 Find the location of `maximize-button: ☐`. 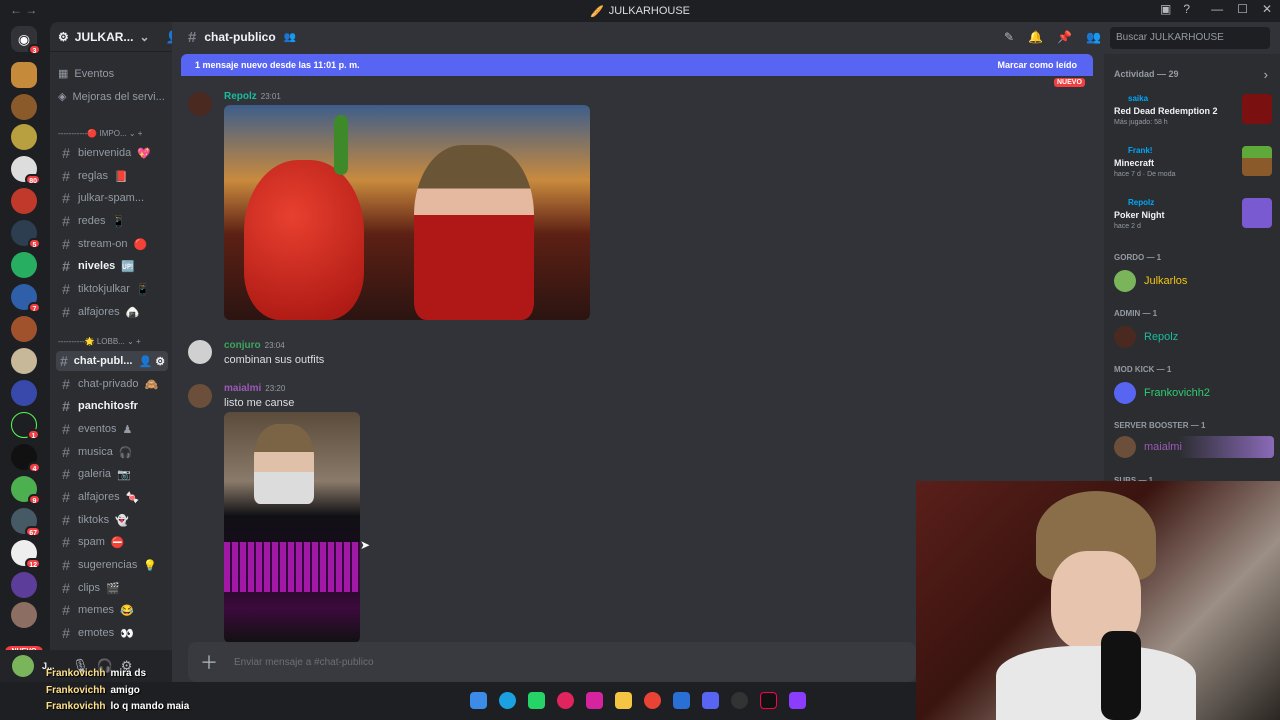

maximize-button: ☐ is located at coordinates (1242, 9).